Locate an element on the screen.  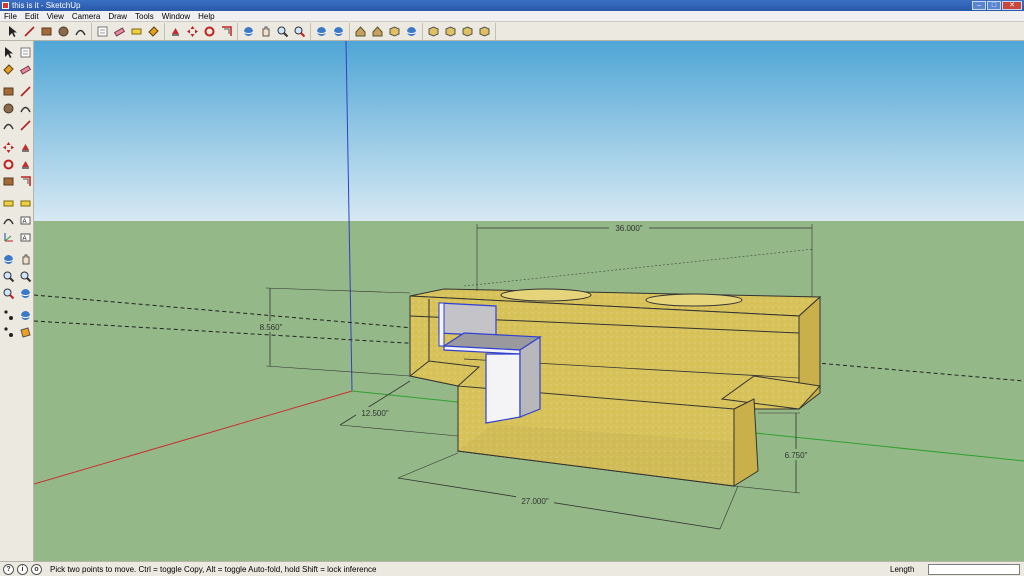
svg-text: A is located at coordinates (24, 222).